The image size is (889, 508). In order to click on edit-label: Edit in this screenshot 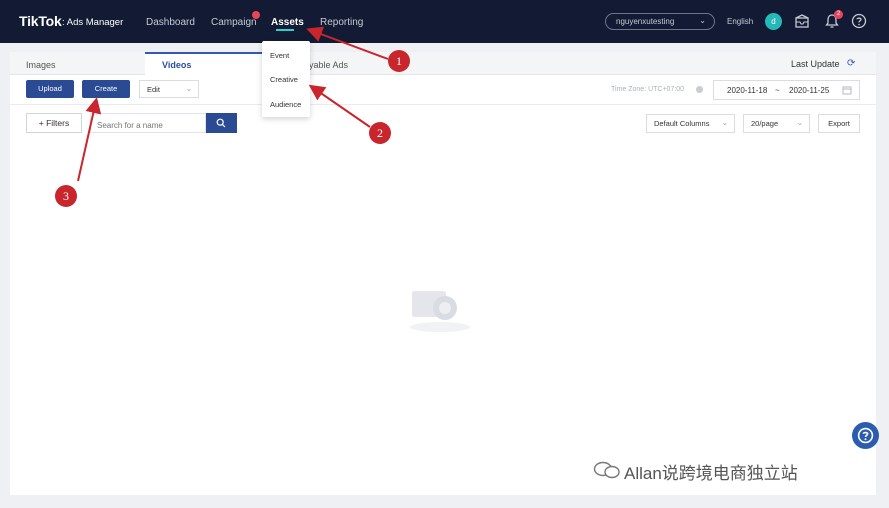, I will do `click(153, 89)`.